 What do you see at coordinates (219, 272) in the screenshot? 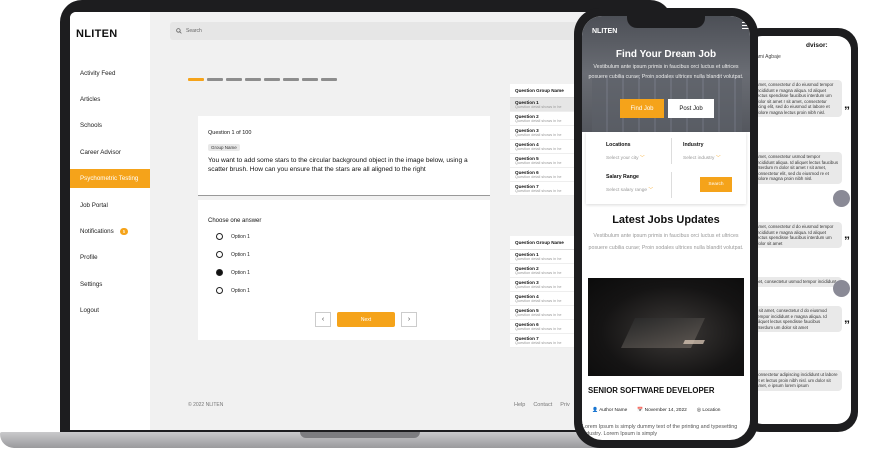
I see `radio-button-selected` at bounding box center [219, 272].